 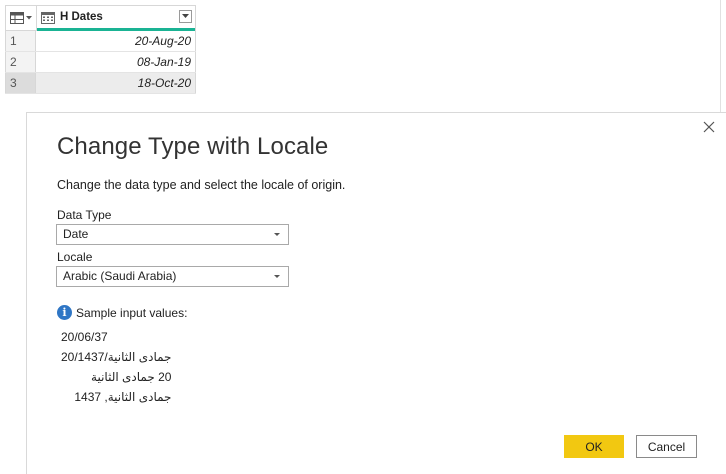 I want to click on locale-select: Arabic (Saudi Arabia), so click(x=172, y=276).